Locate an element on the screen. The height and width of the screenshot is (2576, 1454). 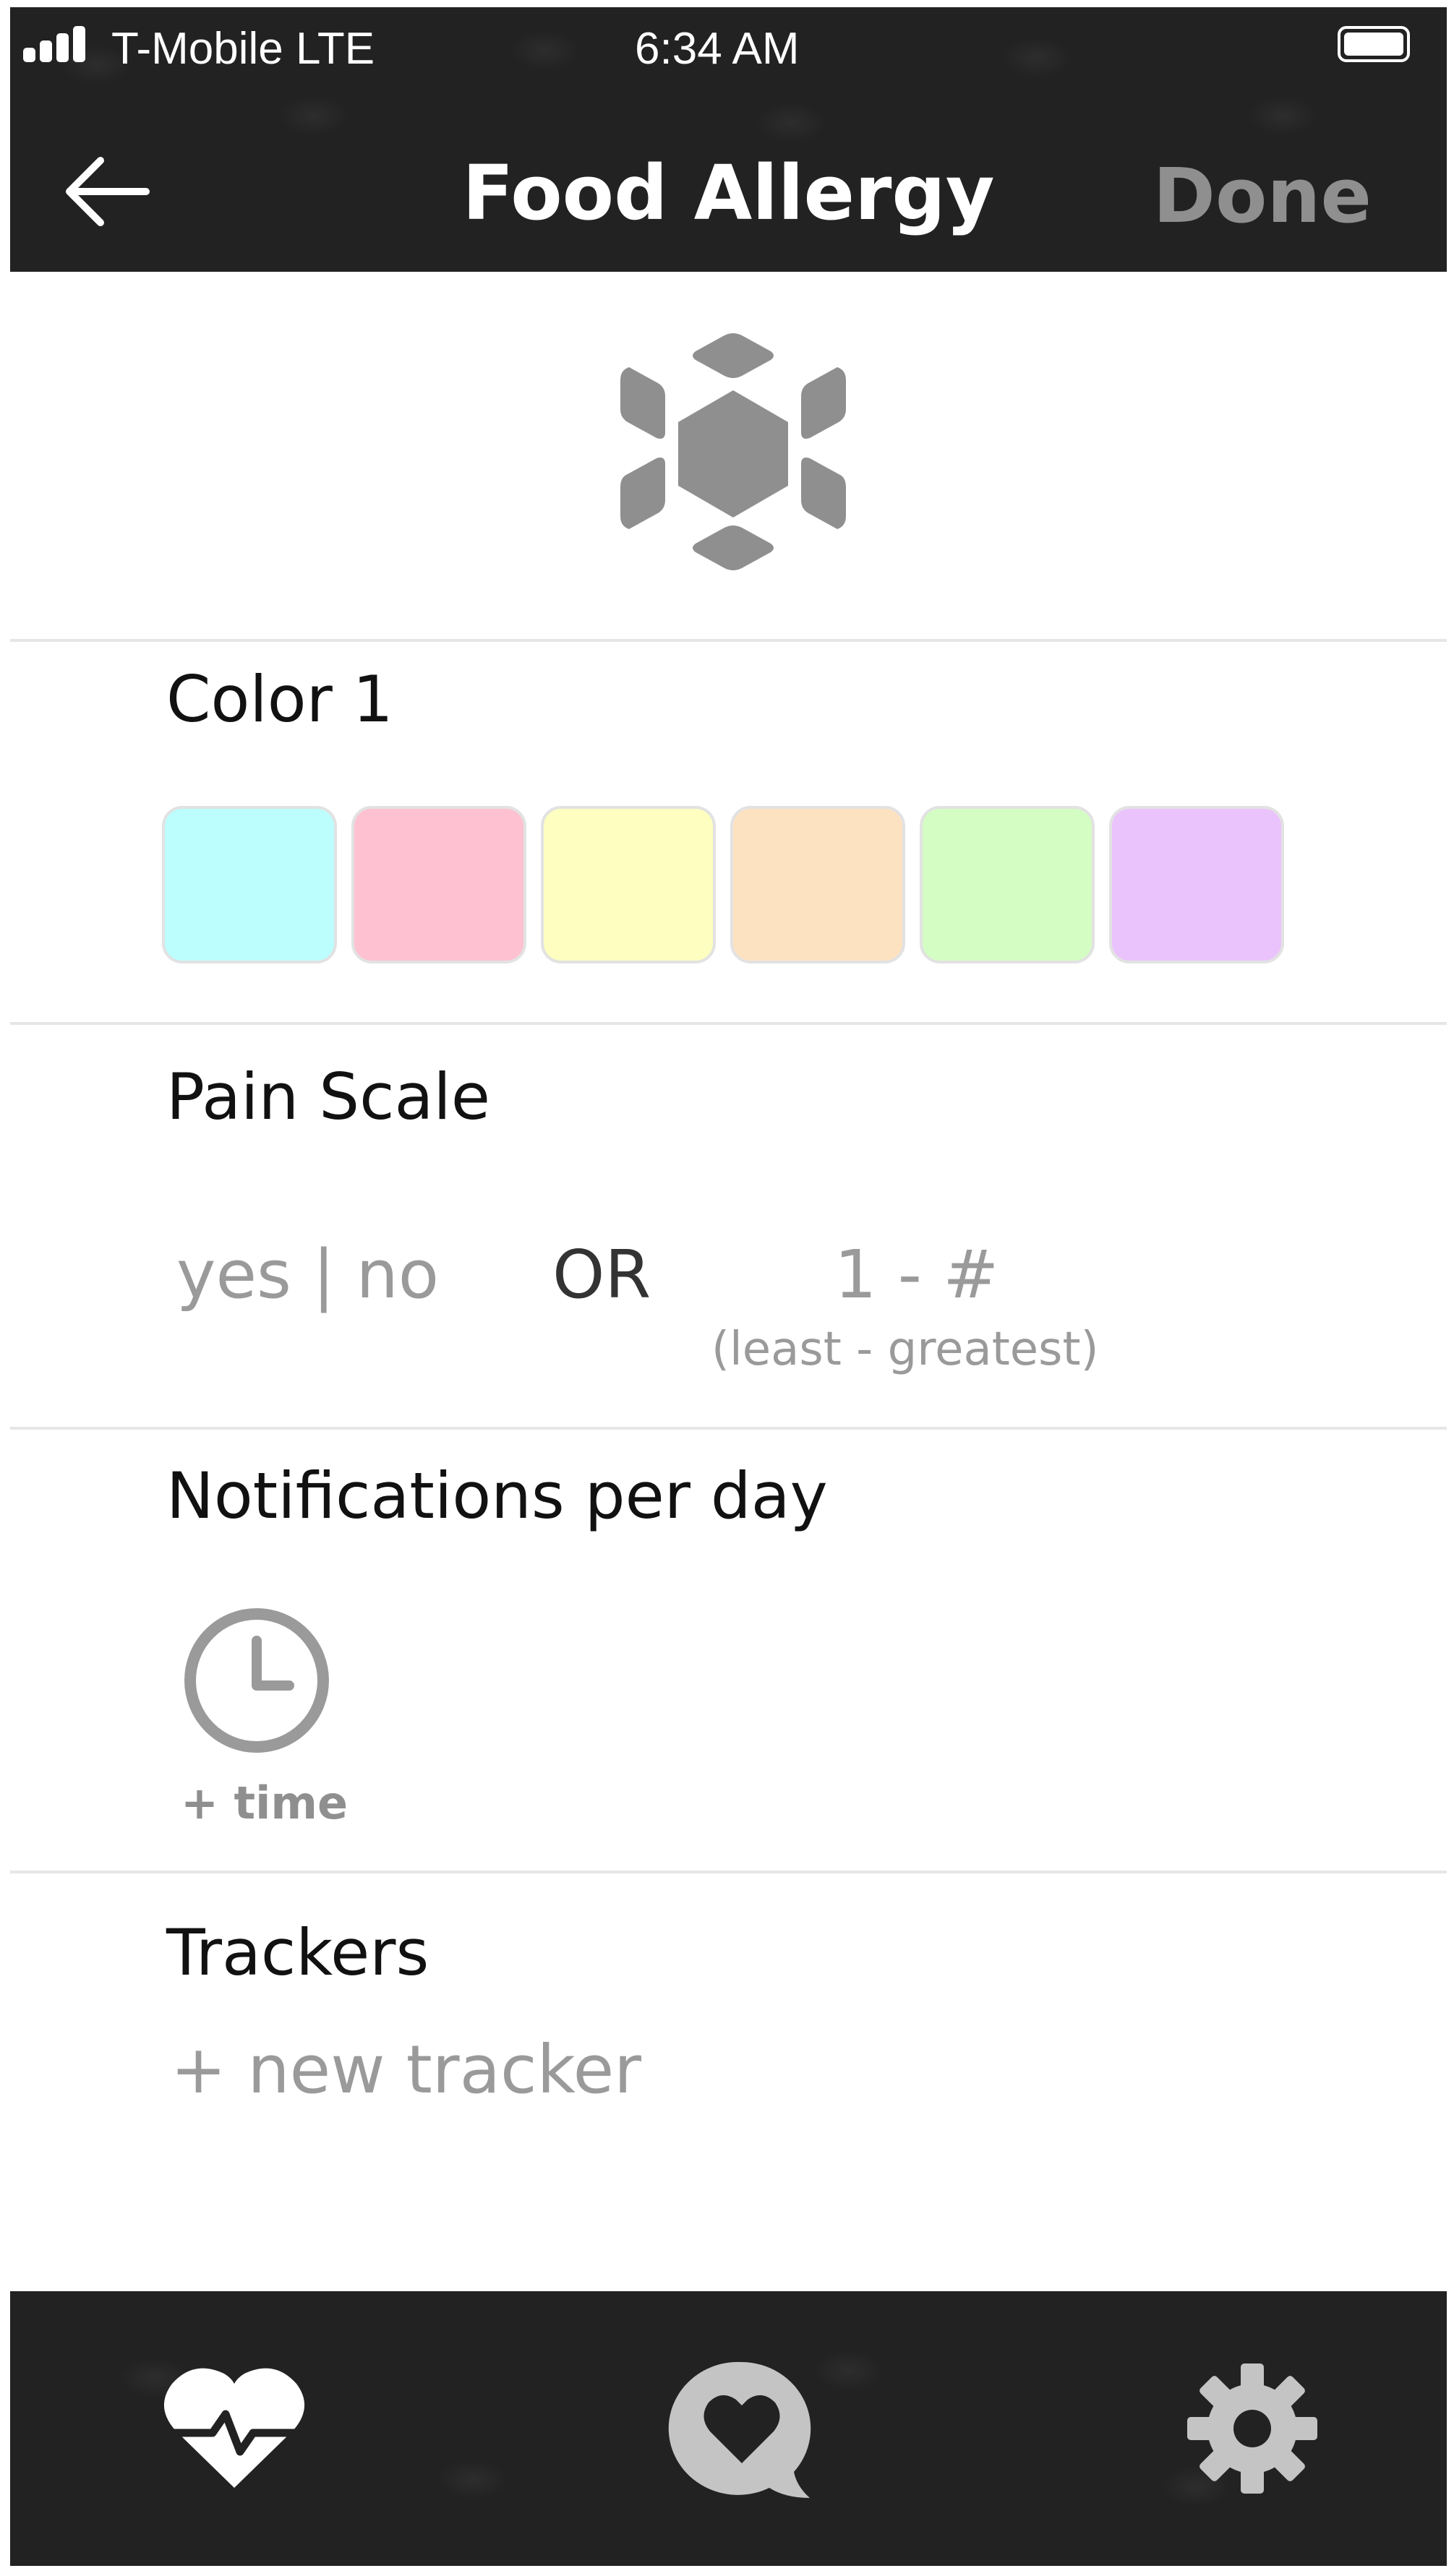
heart-pulse-icon is located at coordinates (234, 2428).